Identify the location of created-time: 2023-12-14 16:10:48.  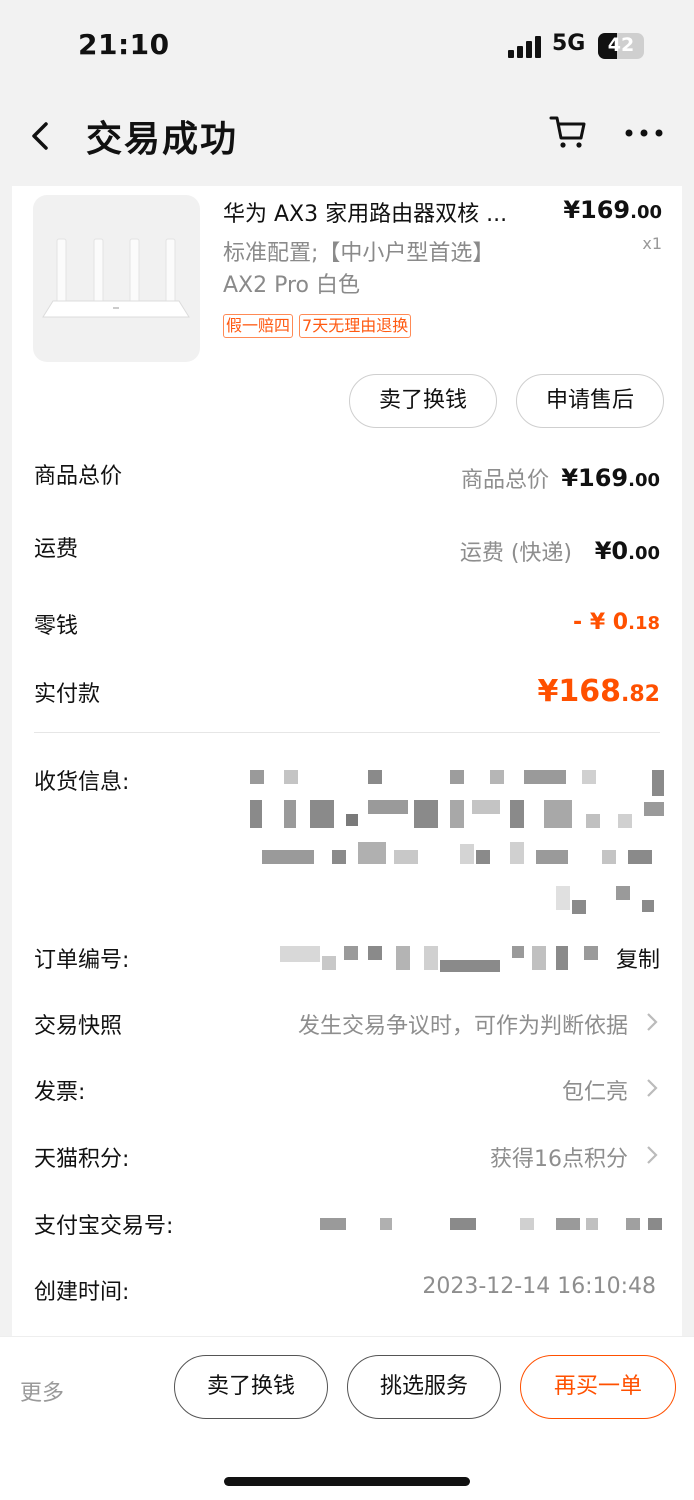
(539, 1286).